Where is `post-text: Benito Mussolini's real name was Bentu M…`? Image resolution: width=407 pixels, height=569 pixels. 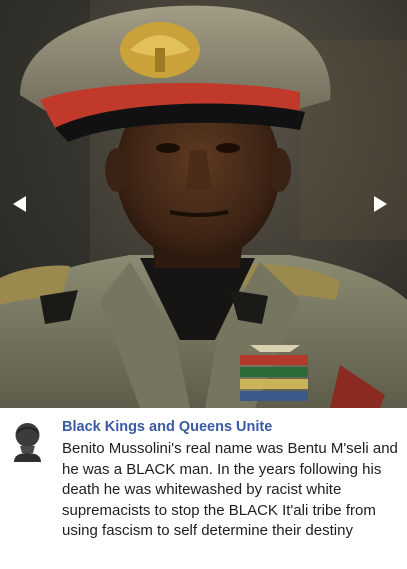 post-text: Benito Mussolini's real name was Bentu M… is located at coordinates (230, 489).